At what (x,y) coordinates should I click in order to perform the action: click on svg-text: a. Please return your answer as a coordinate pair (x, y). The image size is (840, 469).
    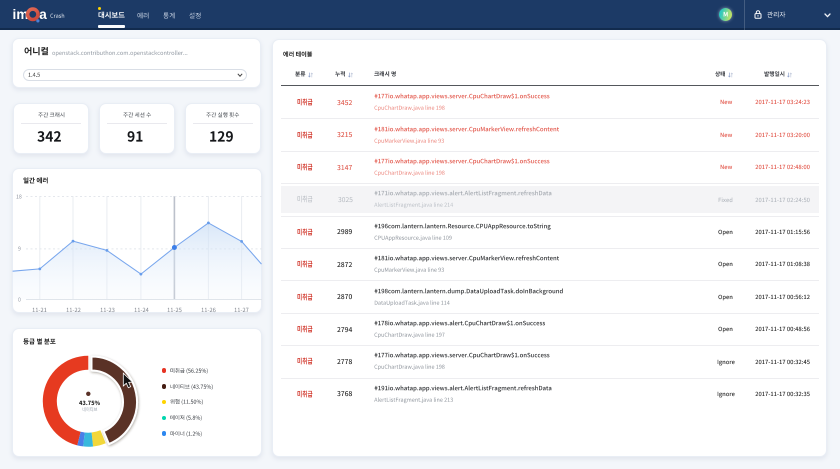
    Looking at the image, I should click on (43, 14).